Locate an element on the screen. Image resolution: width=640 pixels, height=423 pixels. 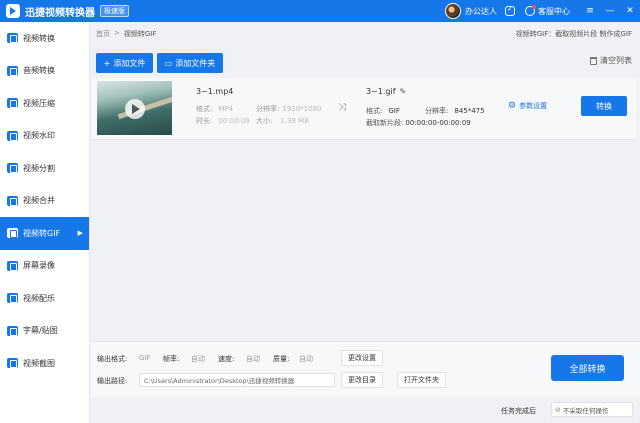
sidebar-item-label: 屏幕录像 is located at coordinates (39, 266).